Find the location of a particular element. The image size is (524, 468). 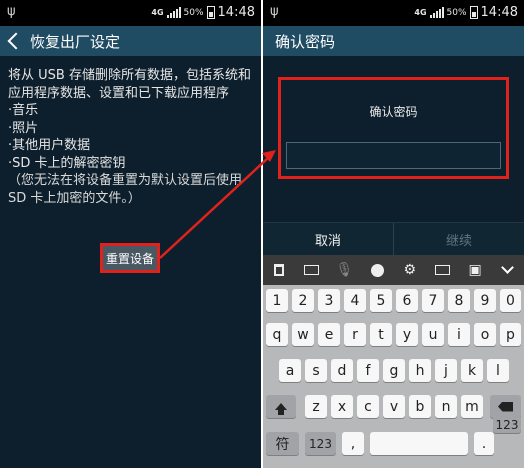

microphone-icon: 🎙 is located at coordinates (344, 270).